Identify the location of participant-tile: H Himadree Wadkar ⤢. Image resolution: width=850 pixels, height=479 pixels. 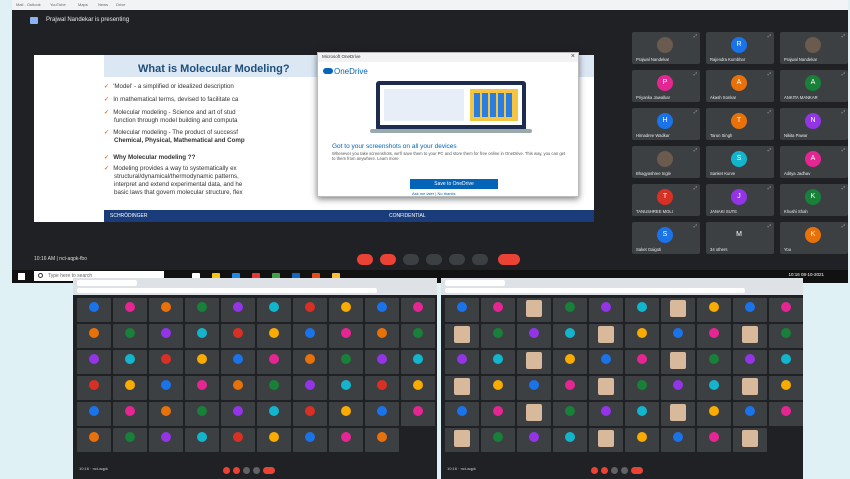
(666, 124).